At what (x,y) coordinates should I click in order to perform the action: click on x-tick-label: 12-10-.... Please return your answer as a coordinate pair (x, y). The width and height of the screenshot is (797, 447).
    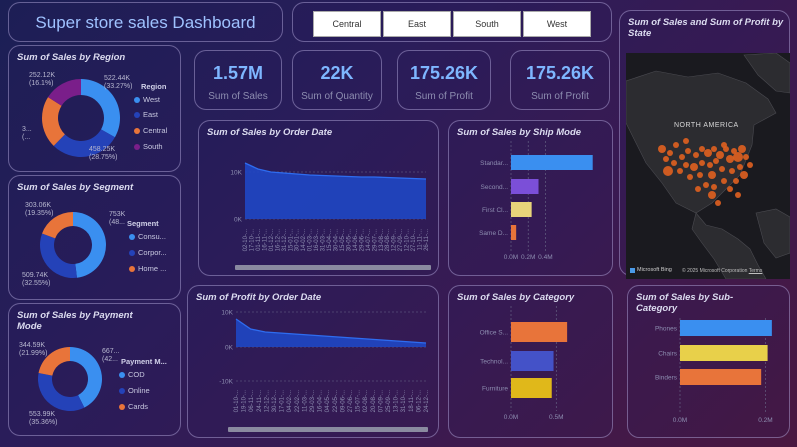
    Looking at the image, I should click on (408, 240).